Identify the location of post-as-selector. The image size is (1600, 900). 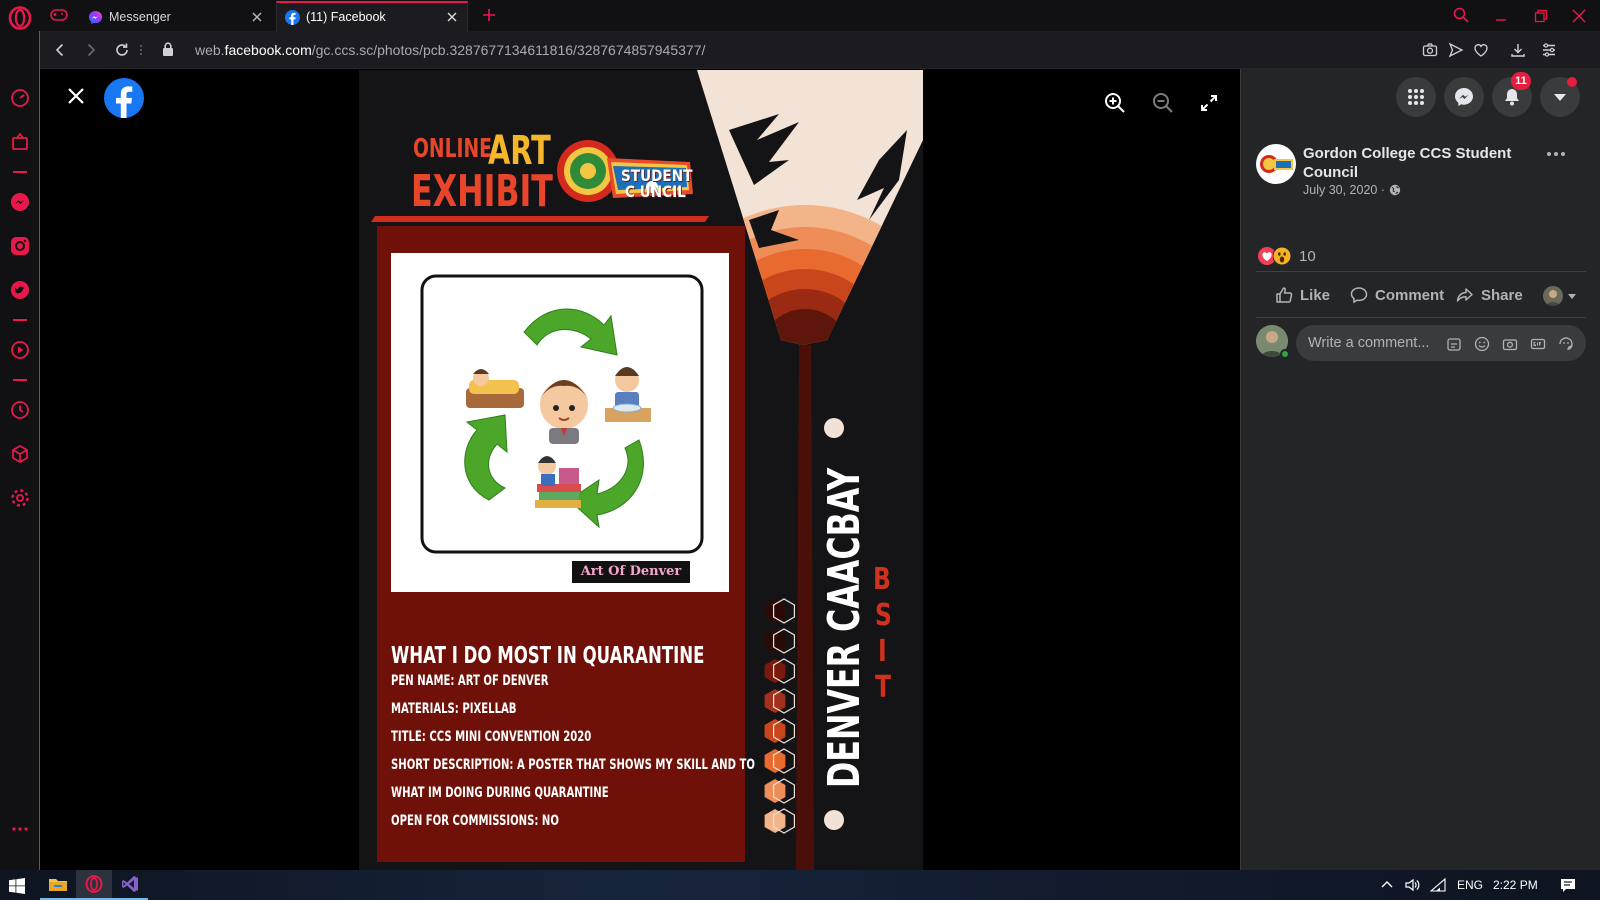
(1560, 296).